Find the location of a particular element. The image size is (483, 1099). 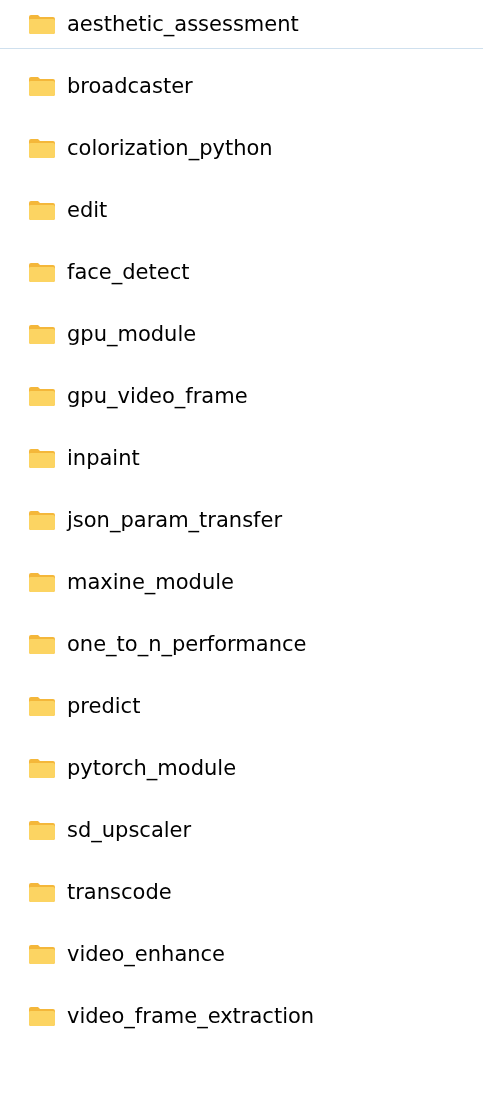

folder-name: video_enhance is located at coordinates (146, 954).